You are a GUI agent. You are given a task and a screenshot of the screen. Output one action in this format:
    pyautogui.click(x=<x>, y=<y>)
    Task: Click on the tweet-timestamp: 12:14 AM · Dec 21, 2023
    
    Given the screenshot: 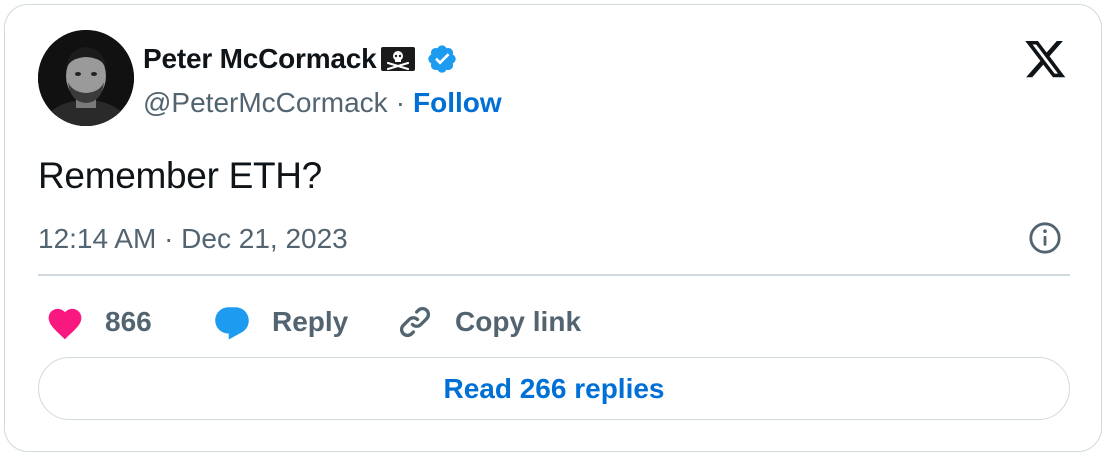 What is the action you would take?
    pyautogui.click(x=193, y=239)
    